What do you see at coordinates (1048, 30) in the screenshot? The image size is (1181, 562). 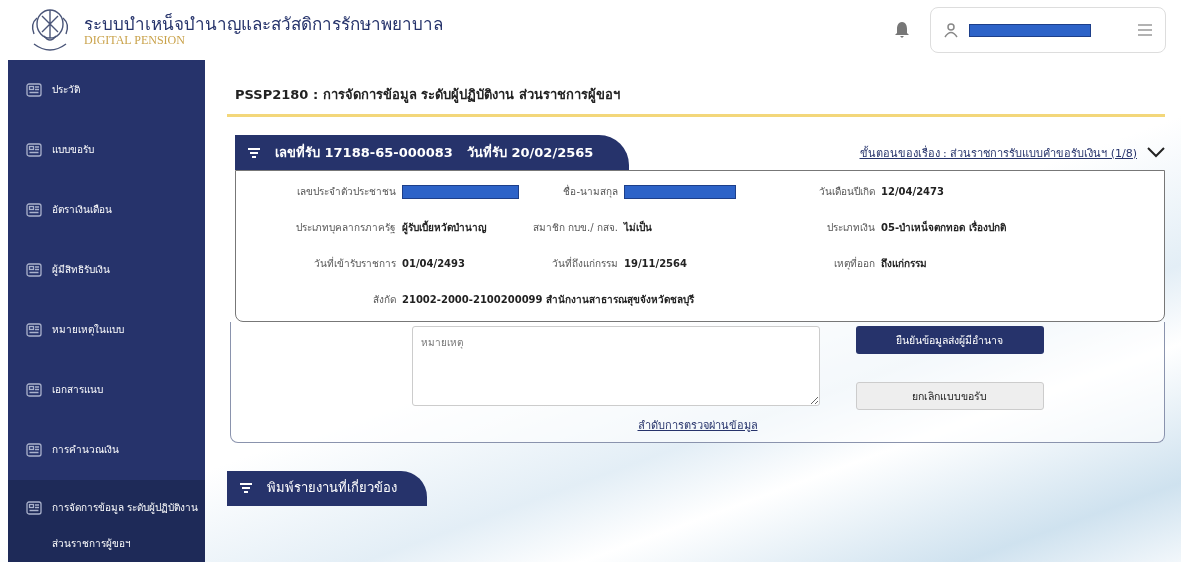 I see `user-menu` at bounding box center [1048, 30].